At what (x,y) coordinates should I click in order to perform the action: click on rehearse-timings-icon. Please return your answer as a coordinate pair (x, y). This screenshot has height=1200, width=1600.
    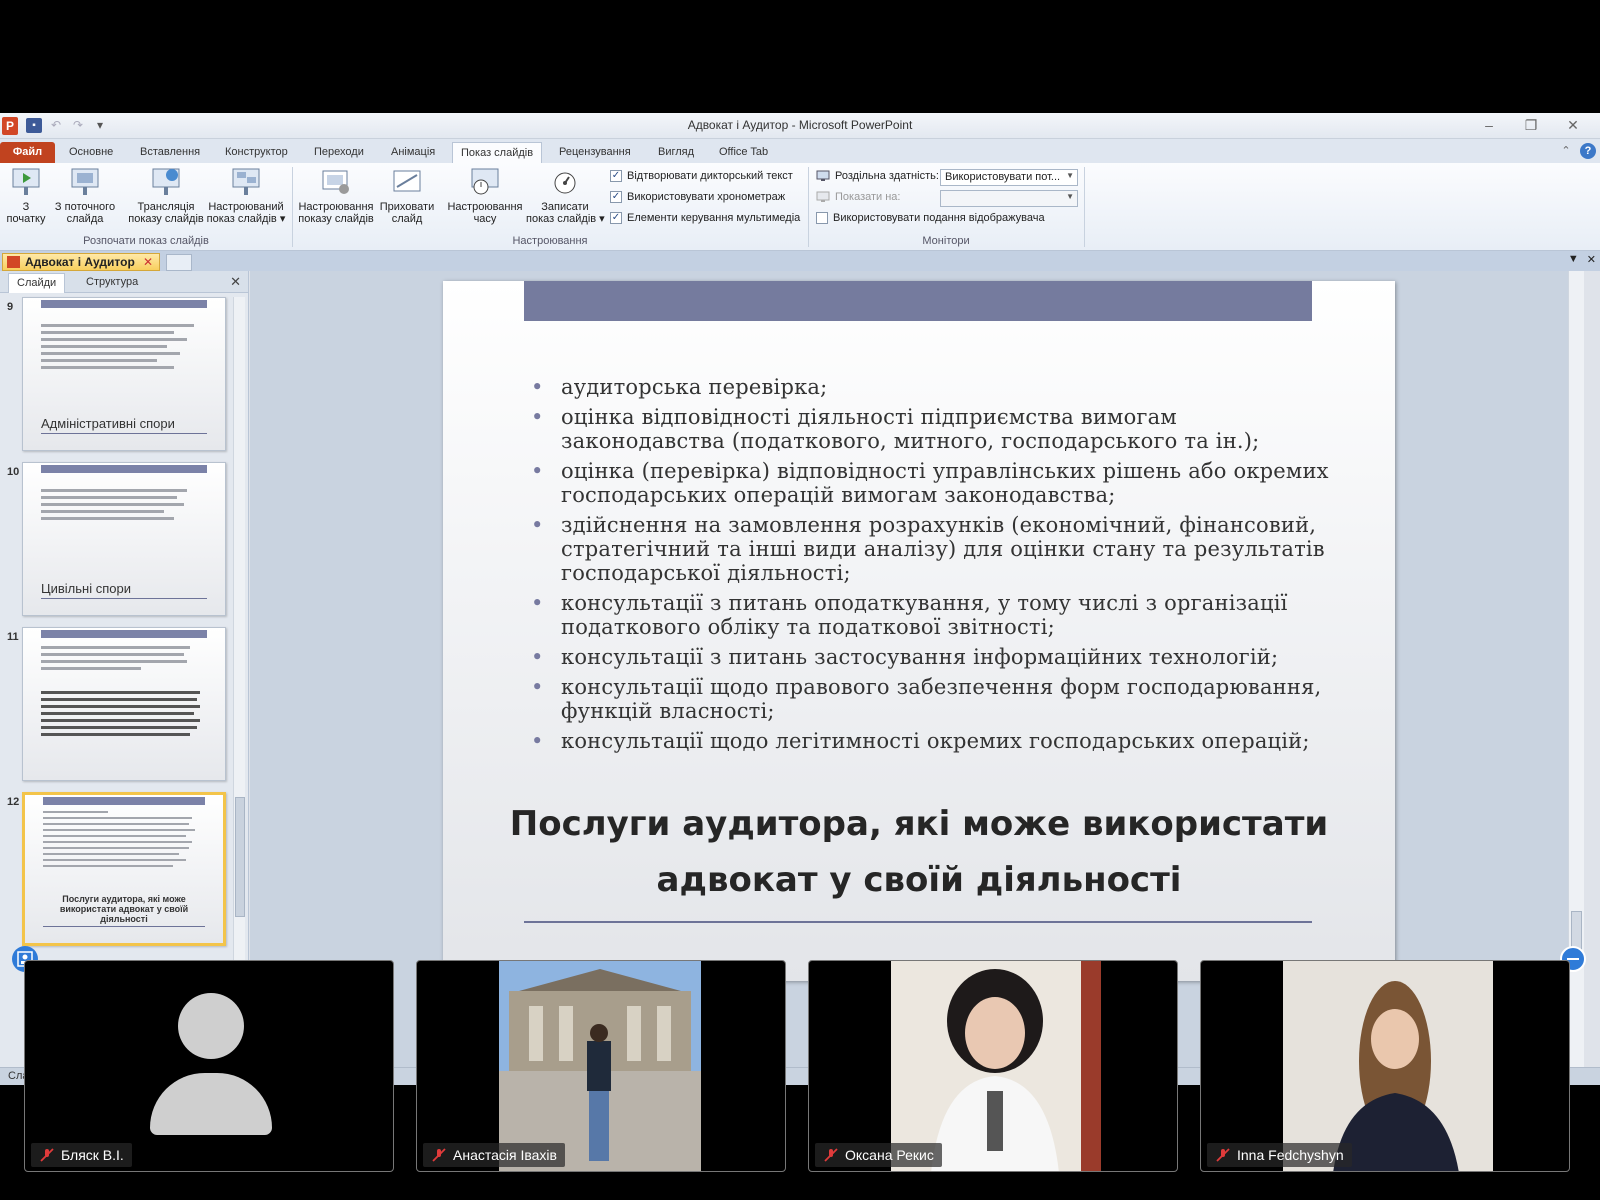
    Looking at the image, I should click on (485, 181).